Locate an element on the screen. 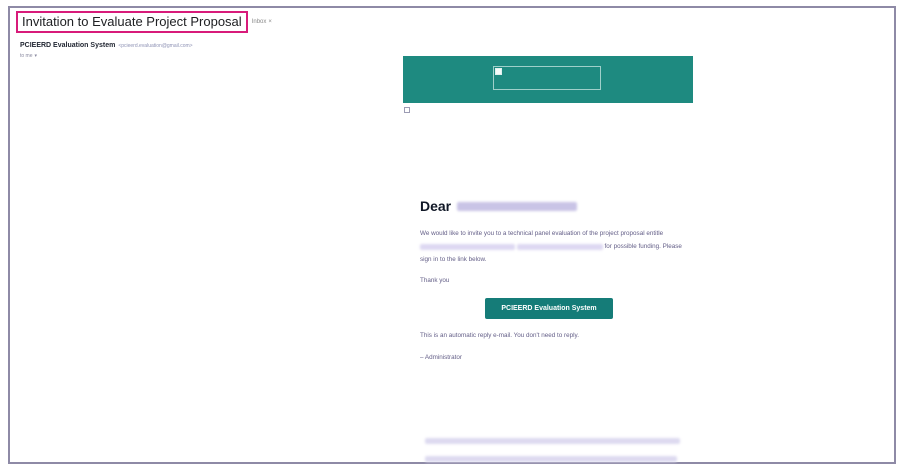  banner-logo-image is located at coordinates (547, 78).